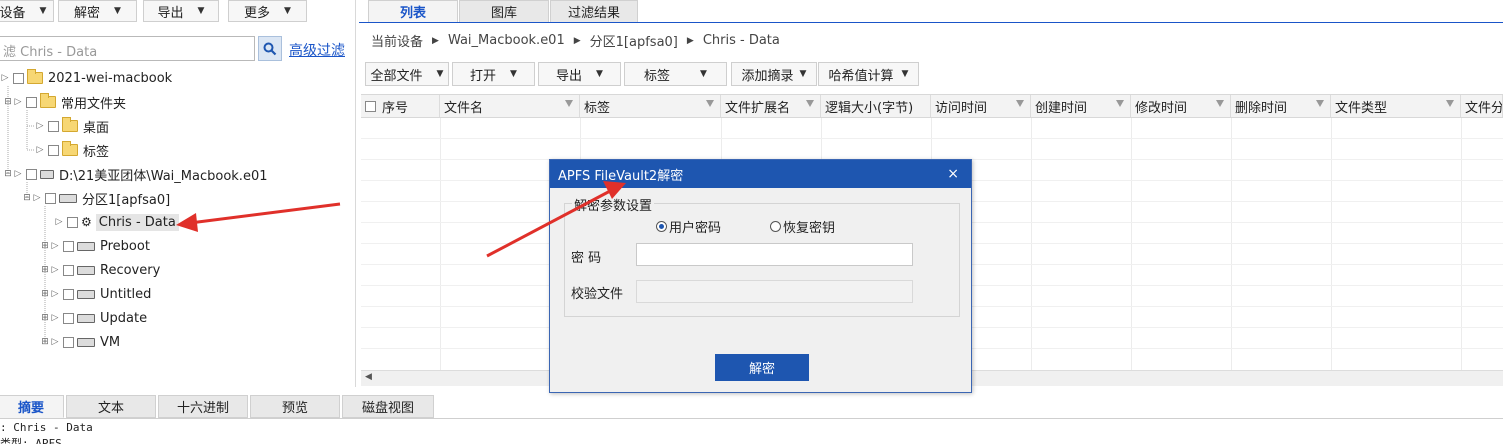  I want to click on search-button, so click(270, 48).